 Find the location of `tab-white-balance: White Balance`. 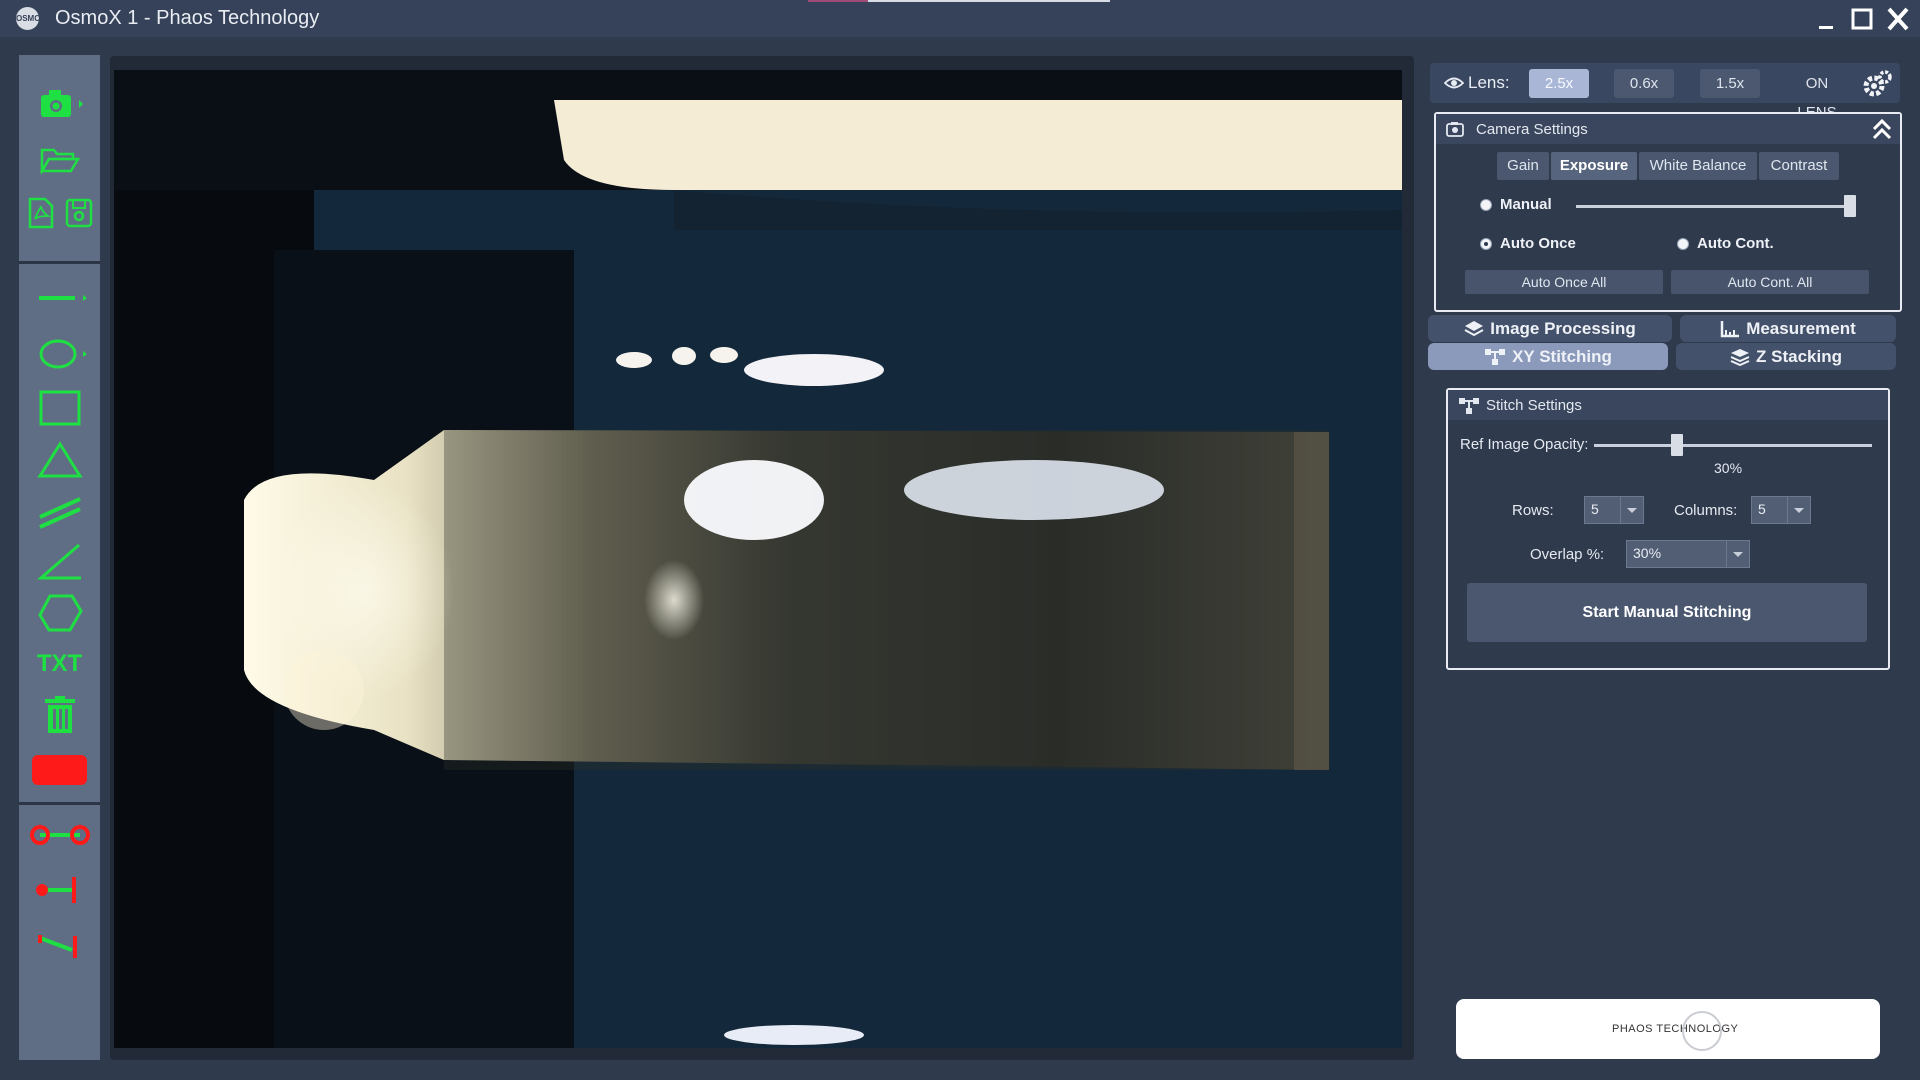

tab-white-balance: White Balance is located at coordinates (1698, 166).